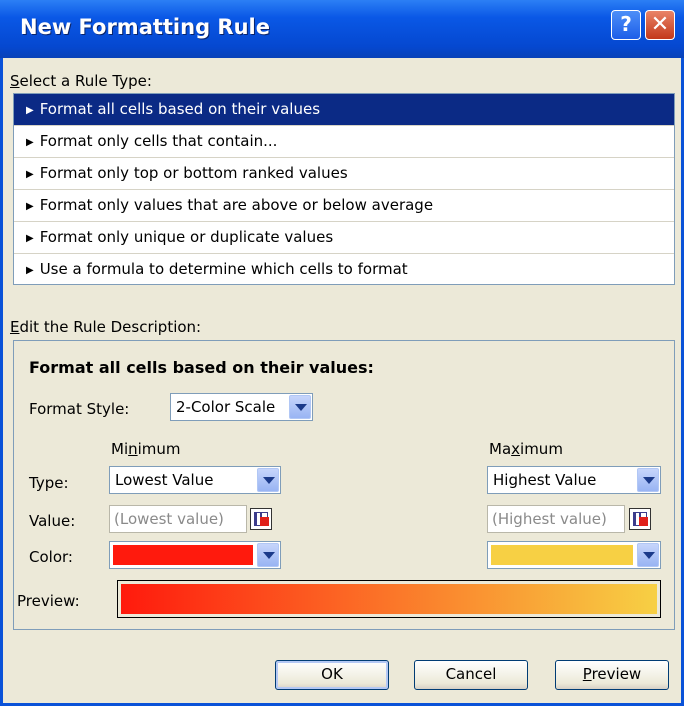  Describe the element at coordinates (186, 237) in the screenshot. I see `rule-type-item-label: Format only unique or duplicate values` at that location.